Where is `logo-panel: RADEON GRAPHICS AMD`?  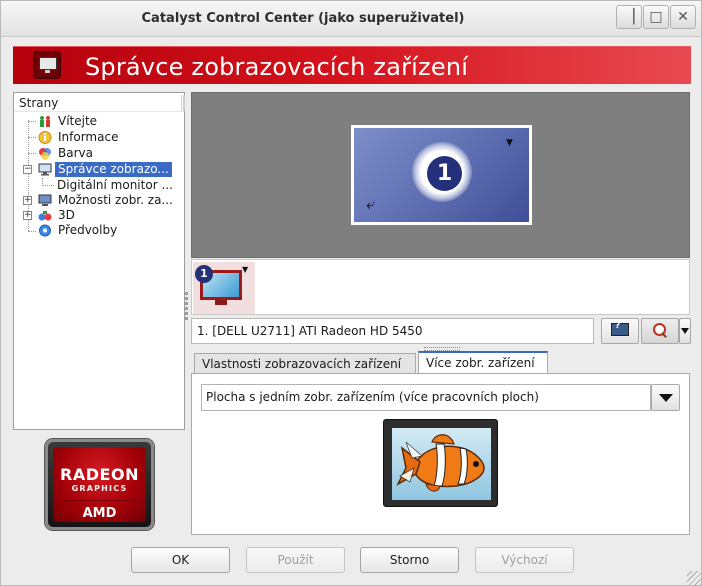
logo-panel: RADEON GRAPHICS AMD is located at coordinates (99, 484).